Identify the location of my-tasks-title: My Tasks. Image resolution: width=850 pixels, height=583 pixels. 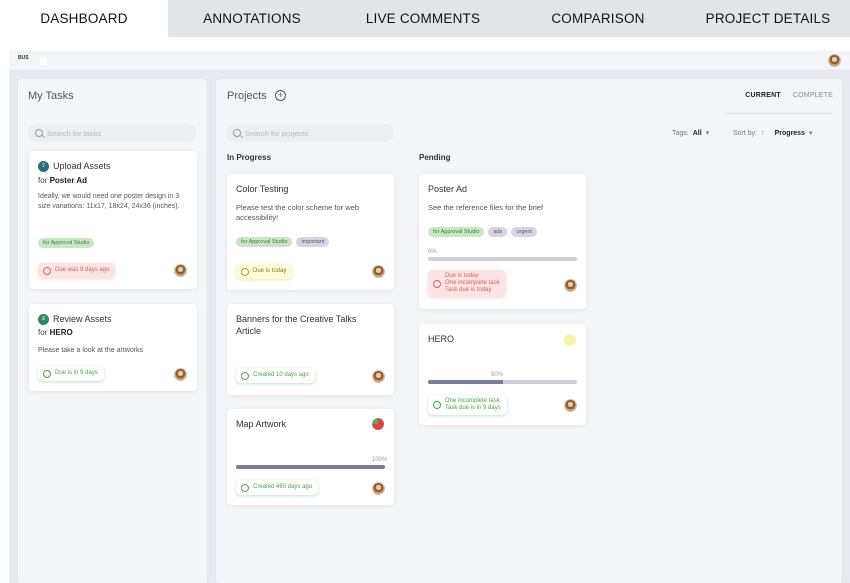
(51, 96).